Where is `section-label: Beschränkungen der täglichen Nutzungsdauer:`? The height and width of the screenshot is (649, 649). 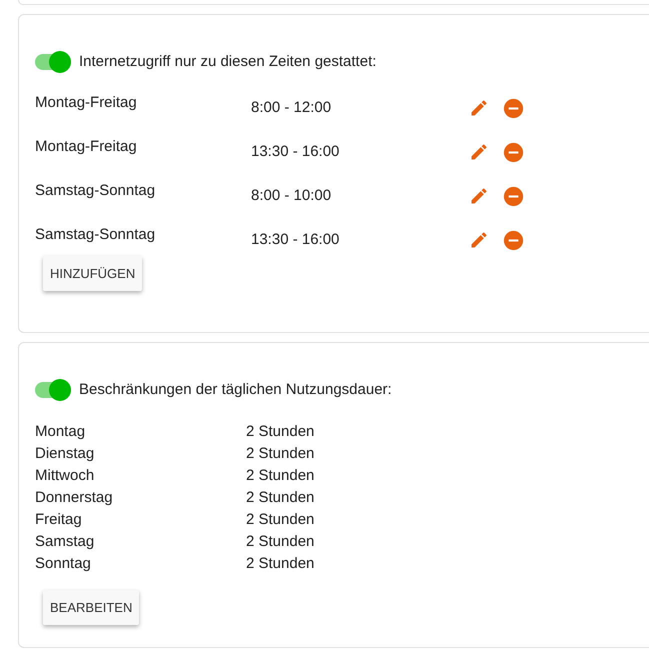
section-label: Beschränkungen der täglichen Nutzungsdauer: is located at coordinates (235, 390).